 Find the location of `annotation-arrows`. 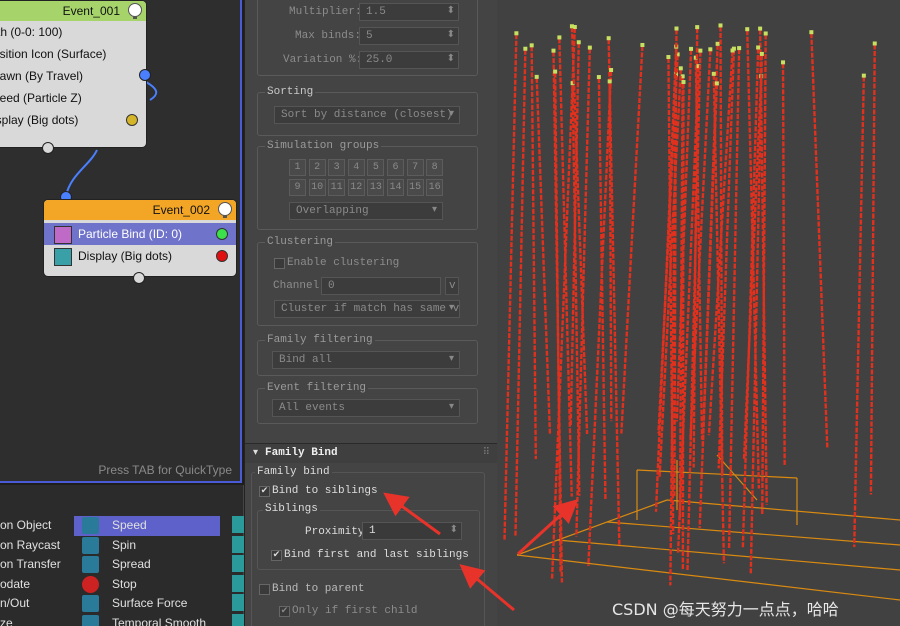

annotation-arrows is located at coordinates (481, 552).